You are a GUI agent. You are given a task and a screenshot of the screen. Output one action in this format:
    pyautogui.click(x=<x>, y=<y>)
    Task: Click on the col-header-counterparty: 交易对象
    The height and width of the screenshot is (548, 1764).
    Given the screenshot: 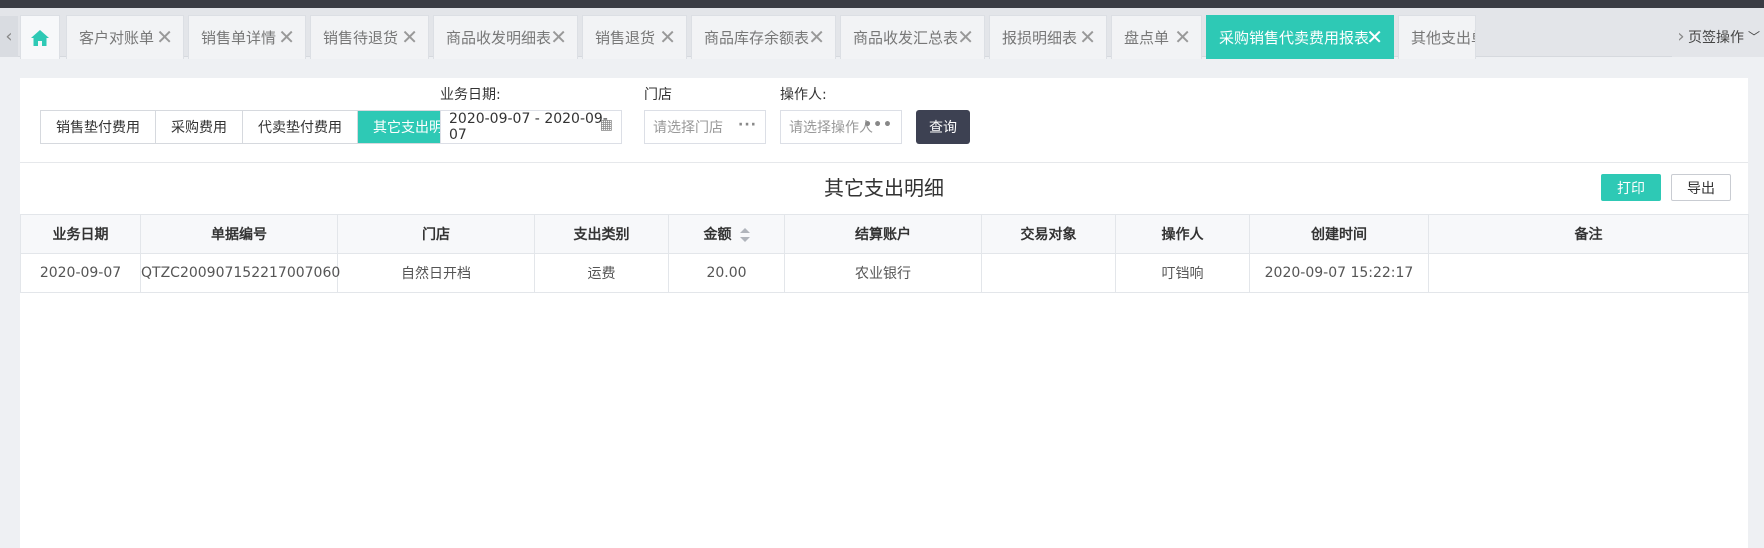 What is the action you would take?
    pyautogui.click(x=1048, y=234)
    